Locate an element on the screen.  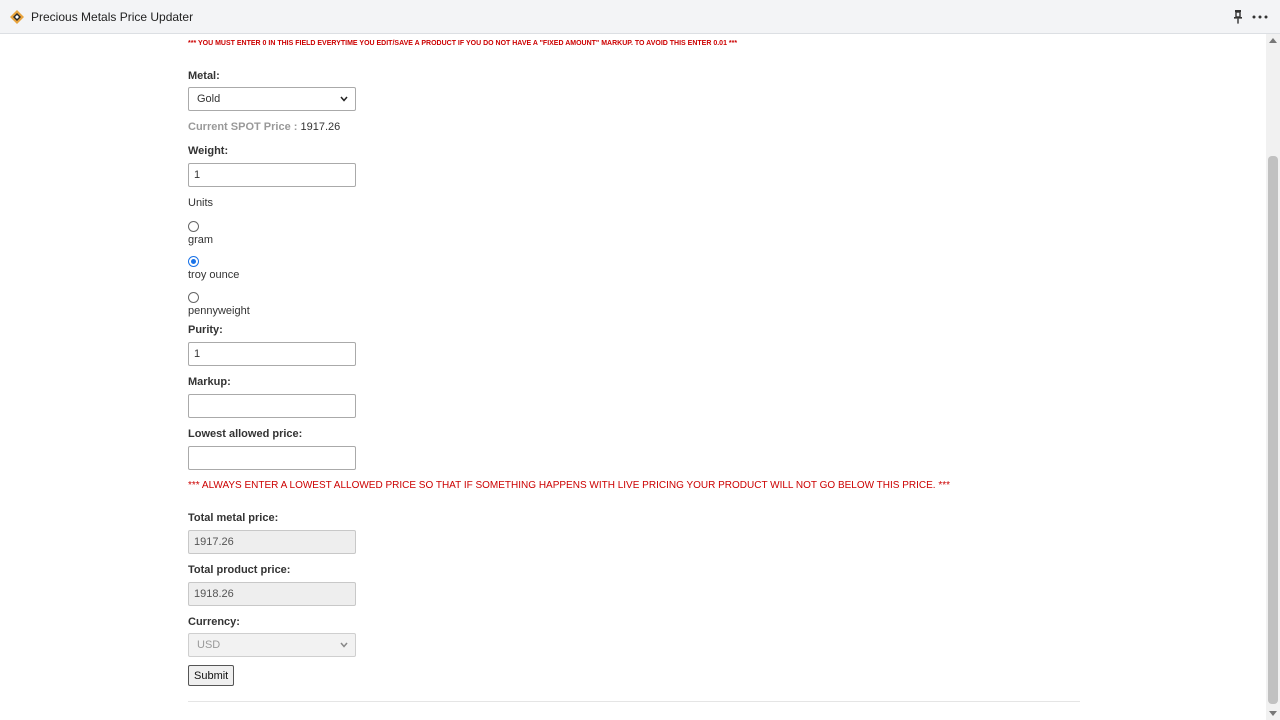
unit-label-pennyweight: pennyweight is located at coordinates (219, 311).